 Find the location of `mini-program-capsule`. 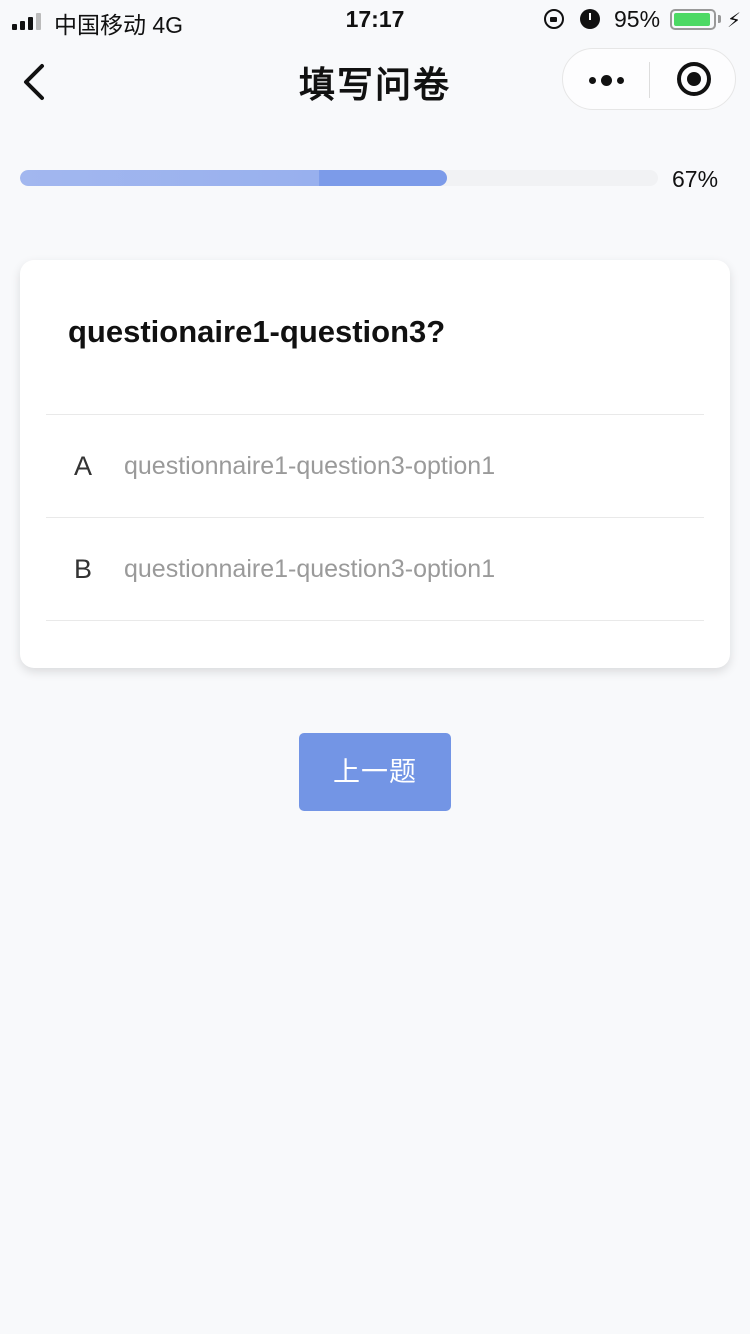

mini-program-capsule is located at coordinates (649, 79).